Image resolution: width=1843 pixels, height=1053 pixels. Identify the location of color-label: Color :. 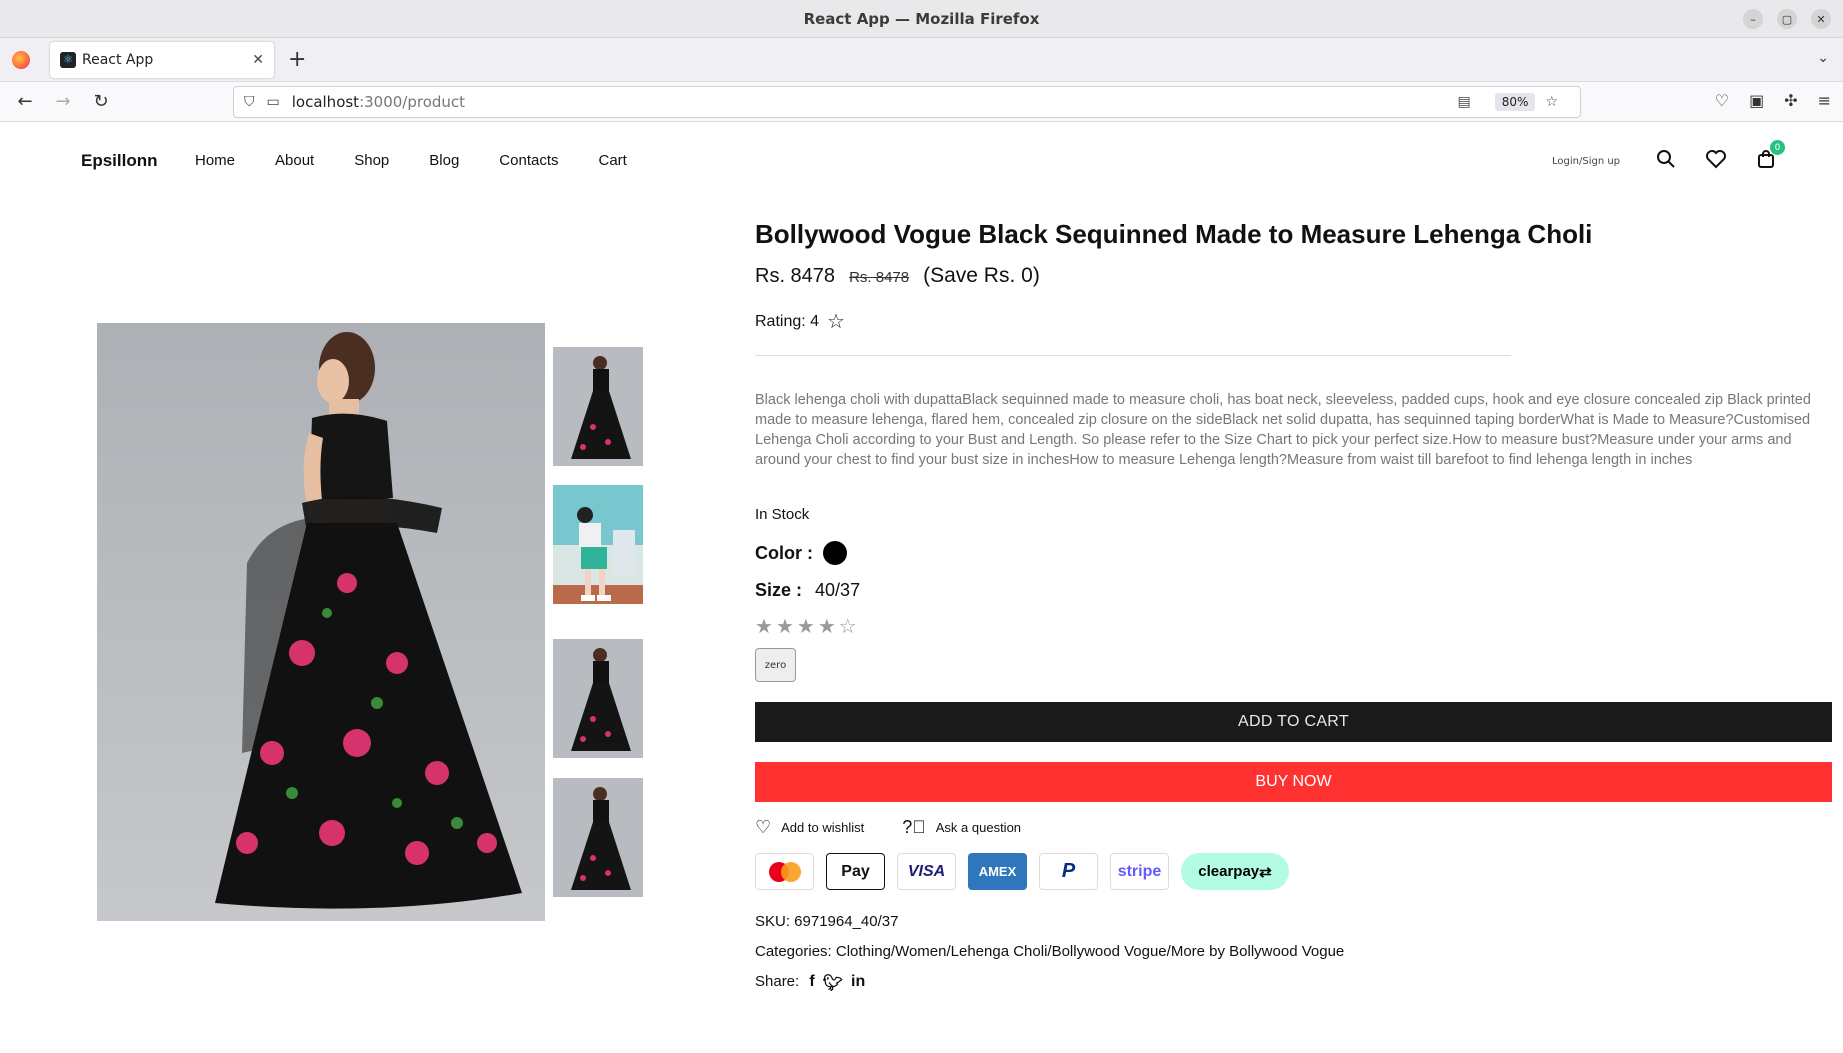
(784, 552).